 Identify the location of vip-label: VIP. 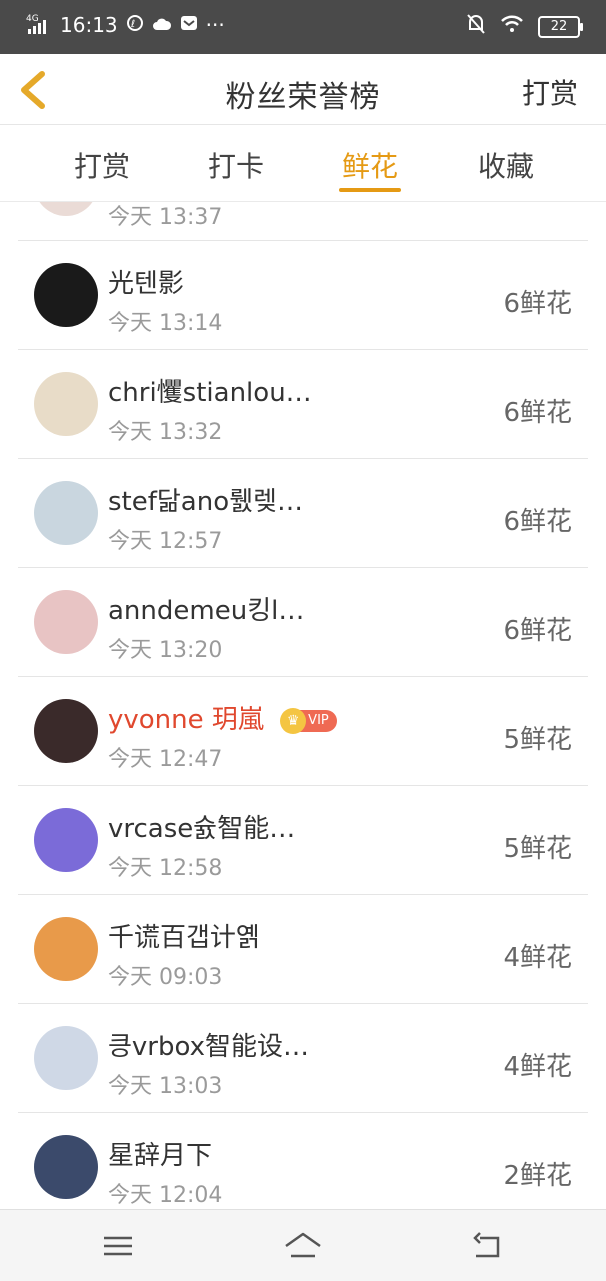
(318, 720).